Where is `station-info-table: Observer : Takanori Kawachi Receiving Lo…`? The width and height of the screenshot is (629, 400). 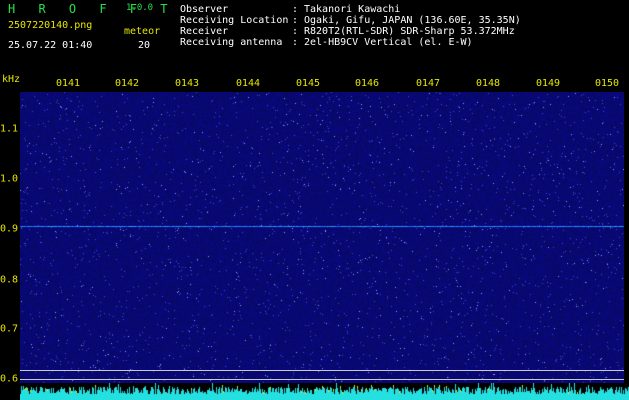 station-info-table: Observer : Takanori Kawachi Receiving Lo… is located at coordinates (350, 26).